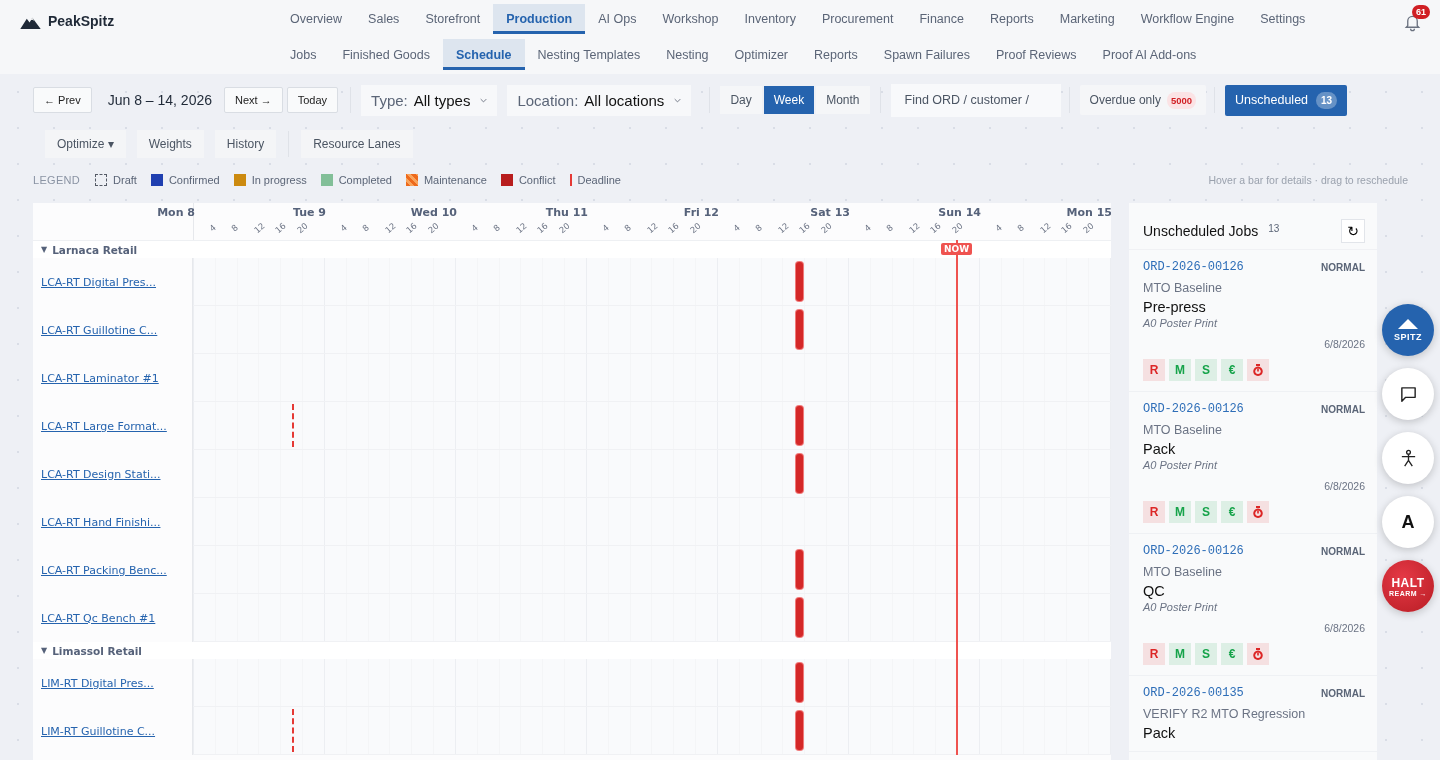  What do you see at coordinates (741, 100) in the screenshot?
I see `view-toggle: Day` at bounding box center [741, 100].